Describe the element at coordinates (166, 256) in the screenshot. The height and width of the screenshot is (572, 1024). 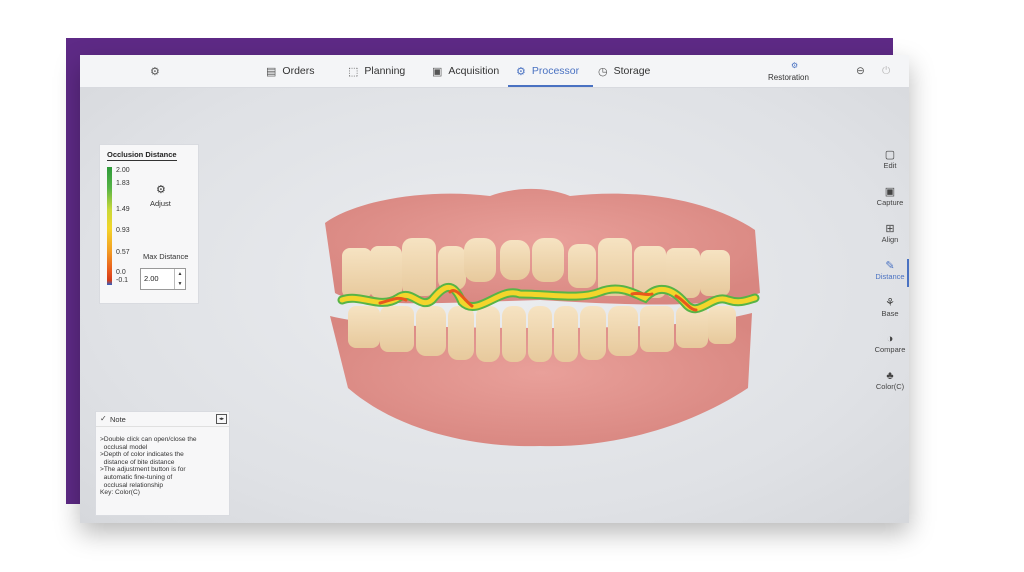
I see `max-distance-label: Max Distance` at that location.